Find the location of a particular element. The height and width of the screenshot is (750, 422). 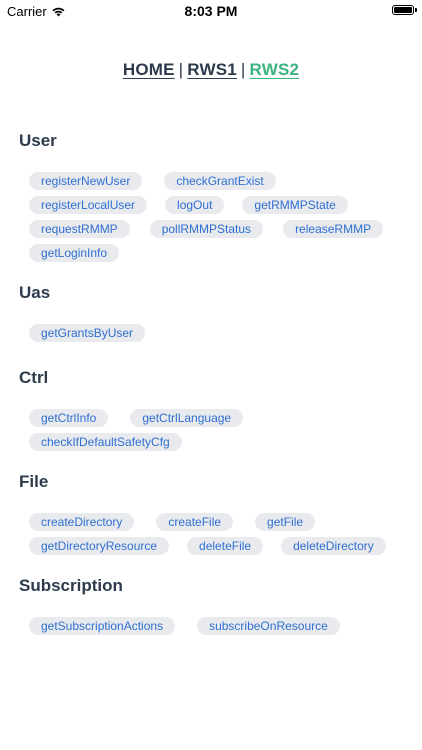

status-bar: Carrier 8:03 PM is located at coordinates (211, 11).